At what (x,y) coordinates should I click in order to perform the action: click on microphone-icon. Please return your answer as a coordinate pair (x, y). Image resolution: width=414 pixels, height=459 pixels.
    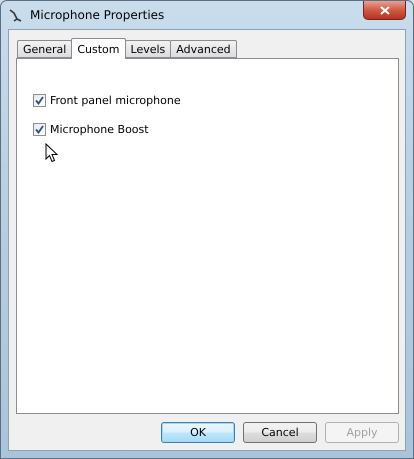
    Looking at the image, I should click on (16, 15).